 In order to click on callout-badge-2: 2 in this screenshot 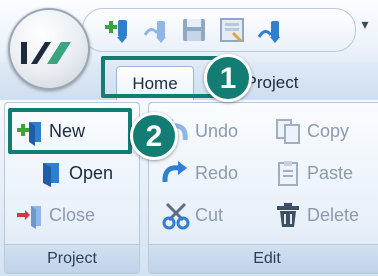, I will do `click(154, 136)`.